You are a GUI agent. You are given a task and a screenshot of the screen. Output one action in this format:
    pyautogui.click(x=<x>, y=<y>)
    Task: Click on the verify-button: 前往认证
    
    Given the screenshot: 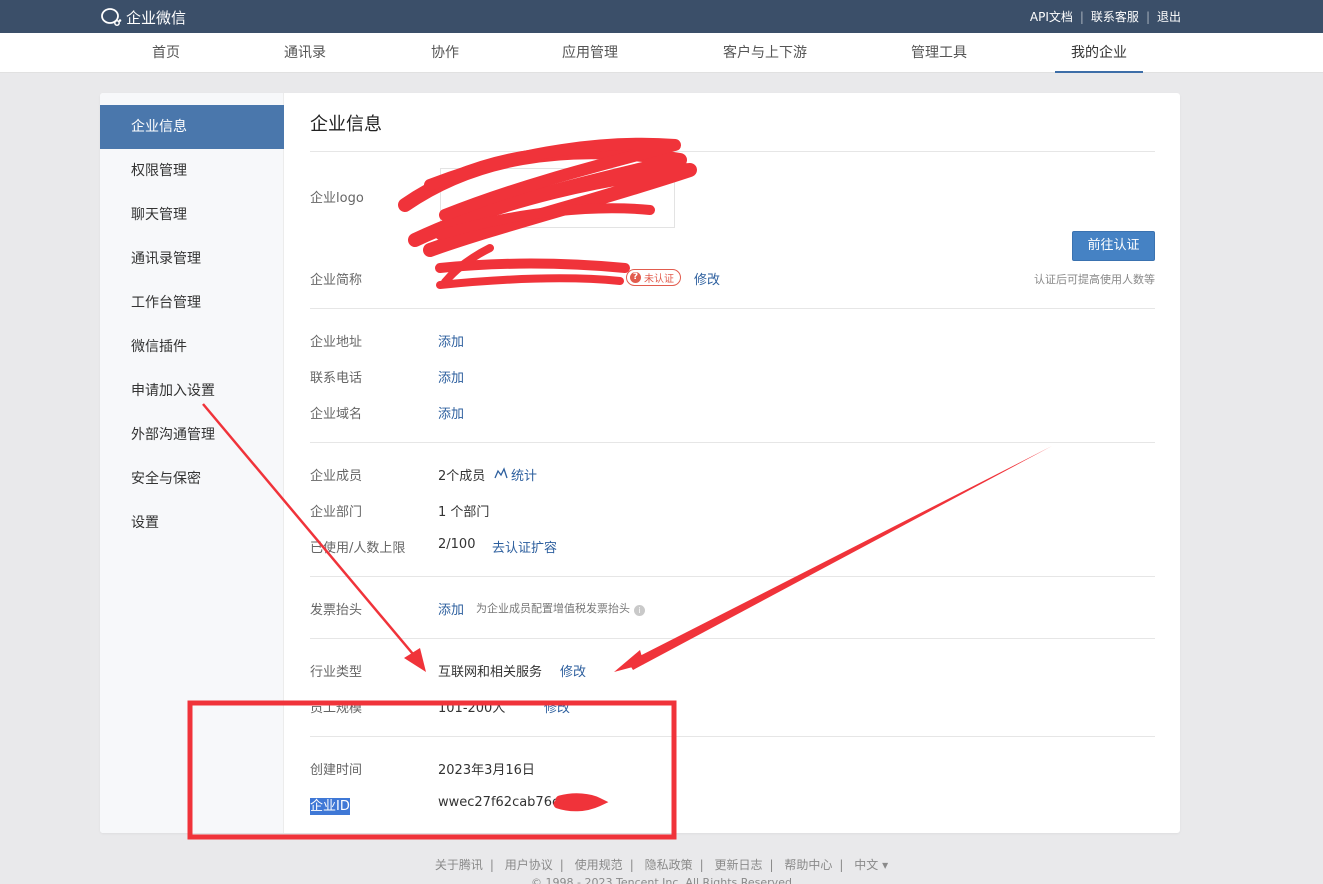 What is the action you would take?
    pyautogui.click(x=1113, y=246)
    